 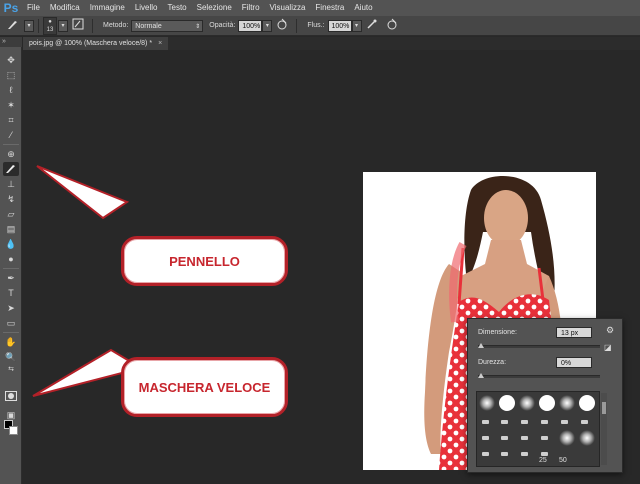 I want to click on airbrush-icon, so click(x=372, y=25).